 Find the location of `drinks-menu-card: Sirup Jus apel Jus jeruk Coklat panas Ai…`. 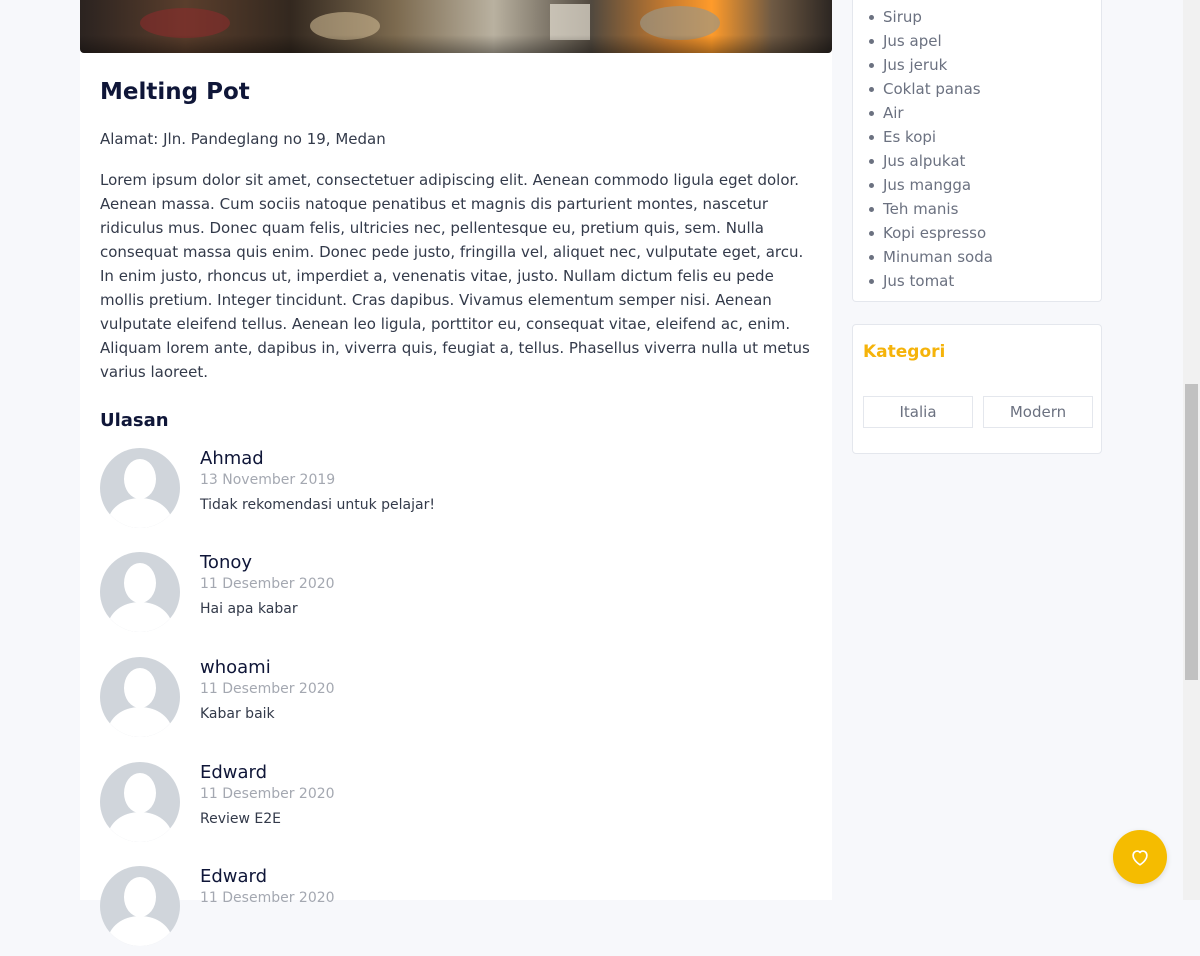

drinks-menu-card: Sirup Jus apel Jus jeruk Coklat panas Ai… is located at coordinates (977, 151).